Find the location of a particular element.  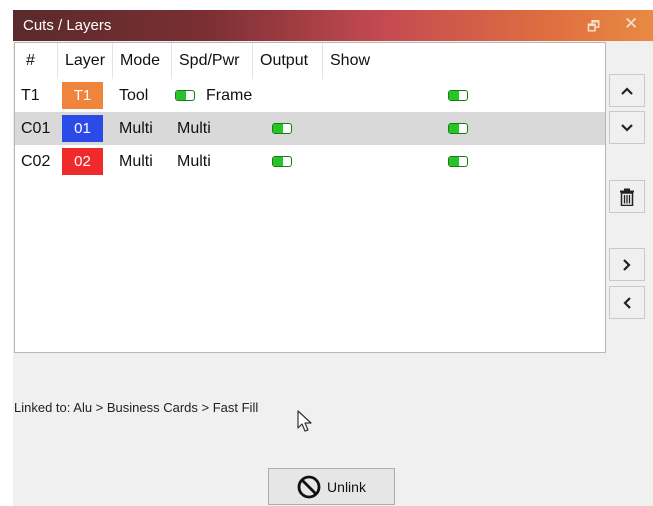

move-up-button is located at coordinates (627, 90).